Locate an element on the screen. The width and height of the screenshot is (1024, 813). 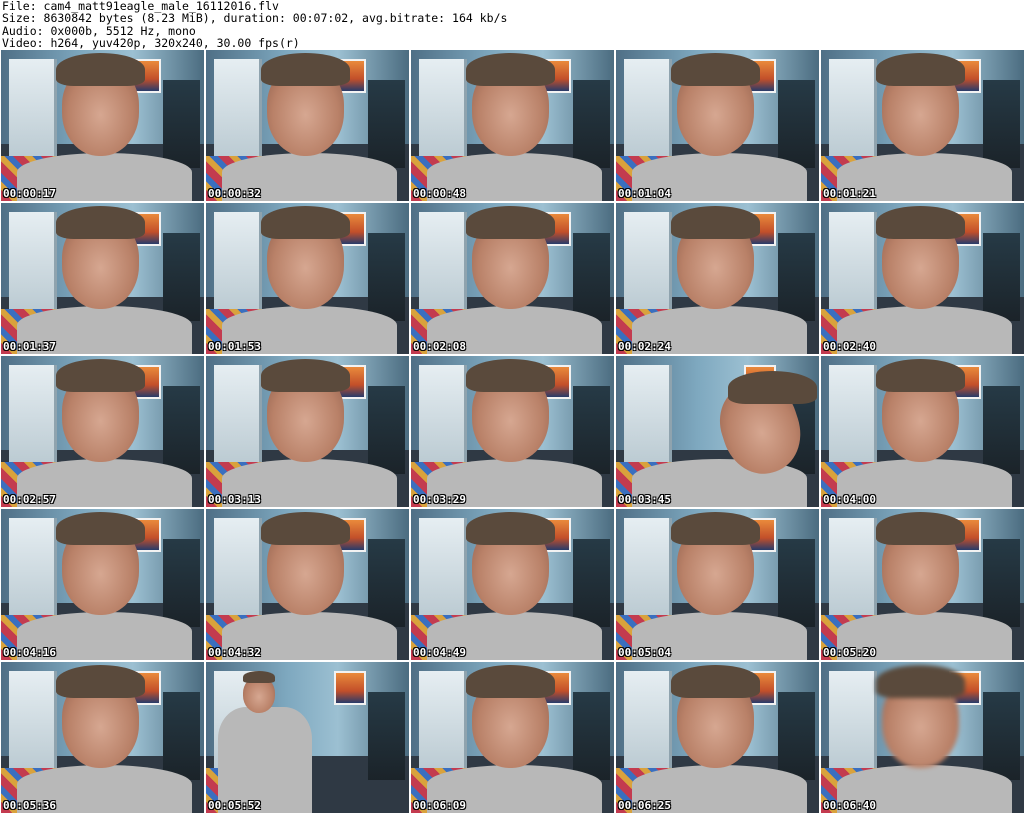
thumbnail-timestamp: 00:02:08 is located at coordinates (439, 346).